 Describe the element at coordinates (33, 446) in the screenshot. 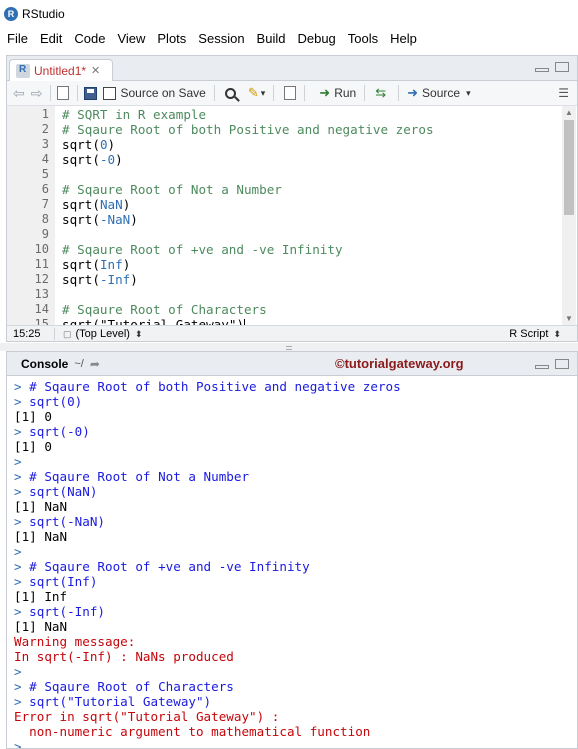

I see `console-text: [1] 0` at that location.